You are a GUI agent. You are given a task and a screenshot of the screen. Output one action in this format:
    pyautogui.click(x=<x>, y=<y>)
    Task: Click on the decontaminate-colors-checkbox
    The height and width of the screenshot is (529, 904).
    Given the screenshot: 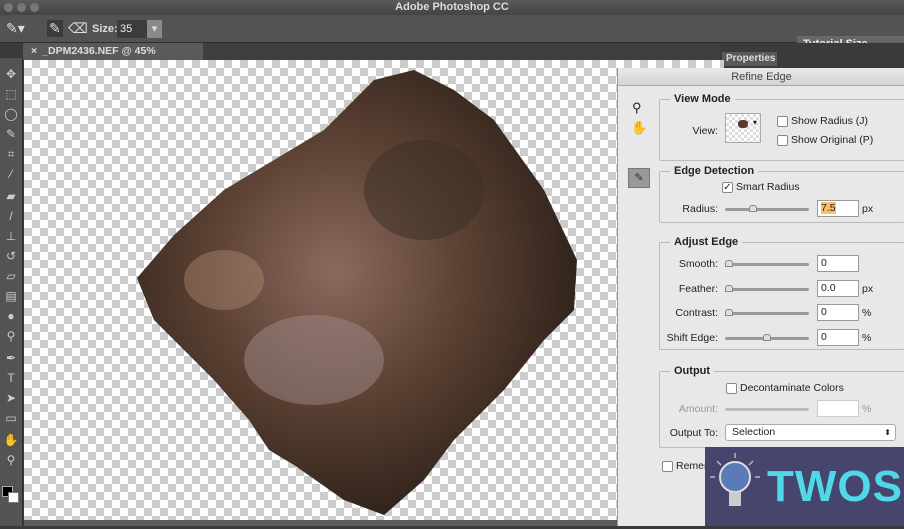 What is the action you would take?
    pyautogui.click(x=731, y=388)
    